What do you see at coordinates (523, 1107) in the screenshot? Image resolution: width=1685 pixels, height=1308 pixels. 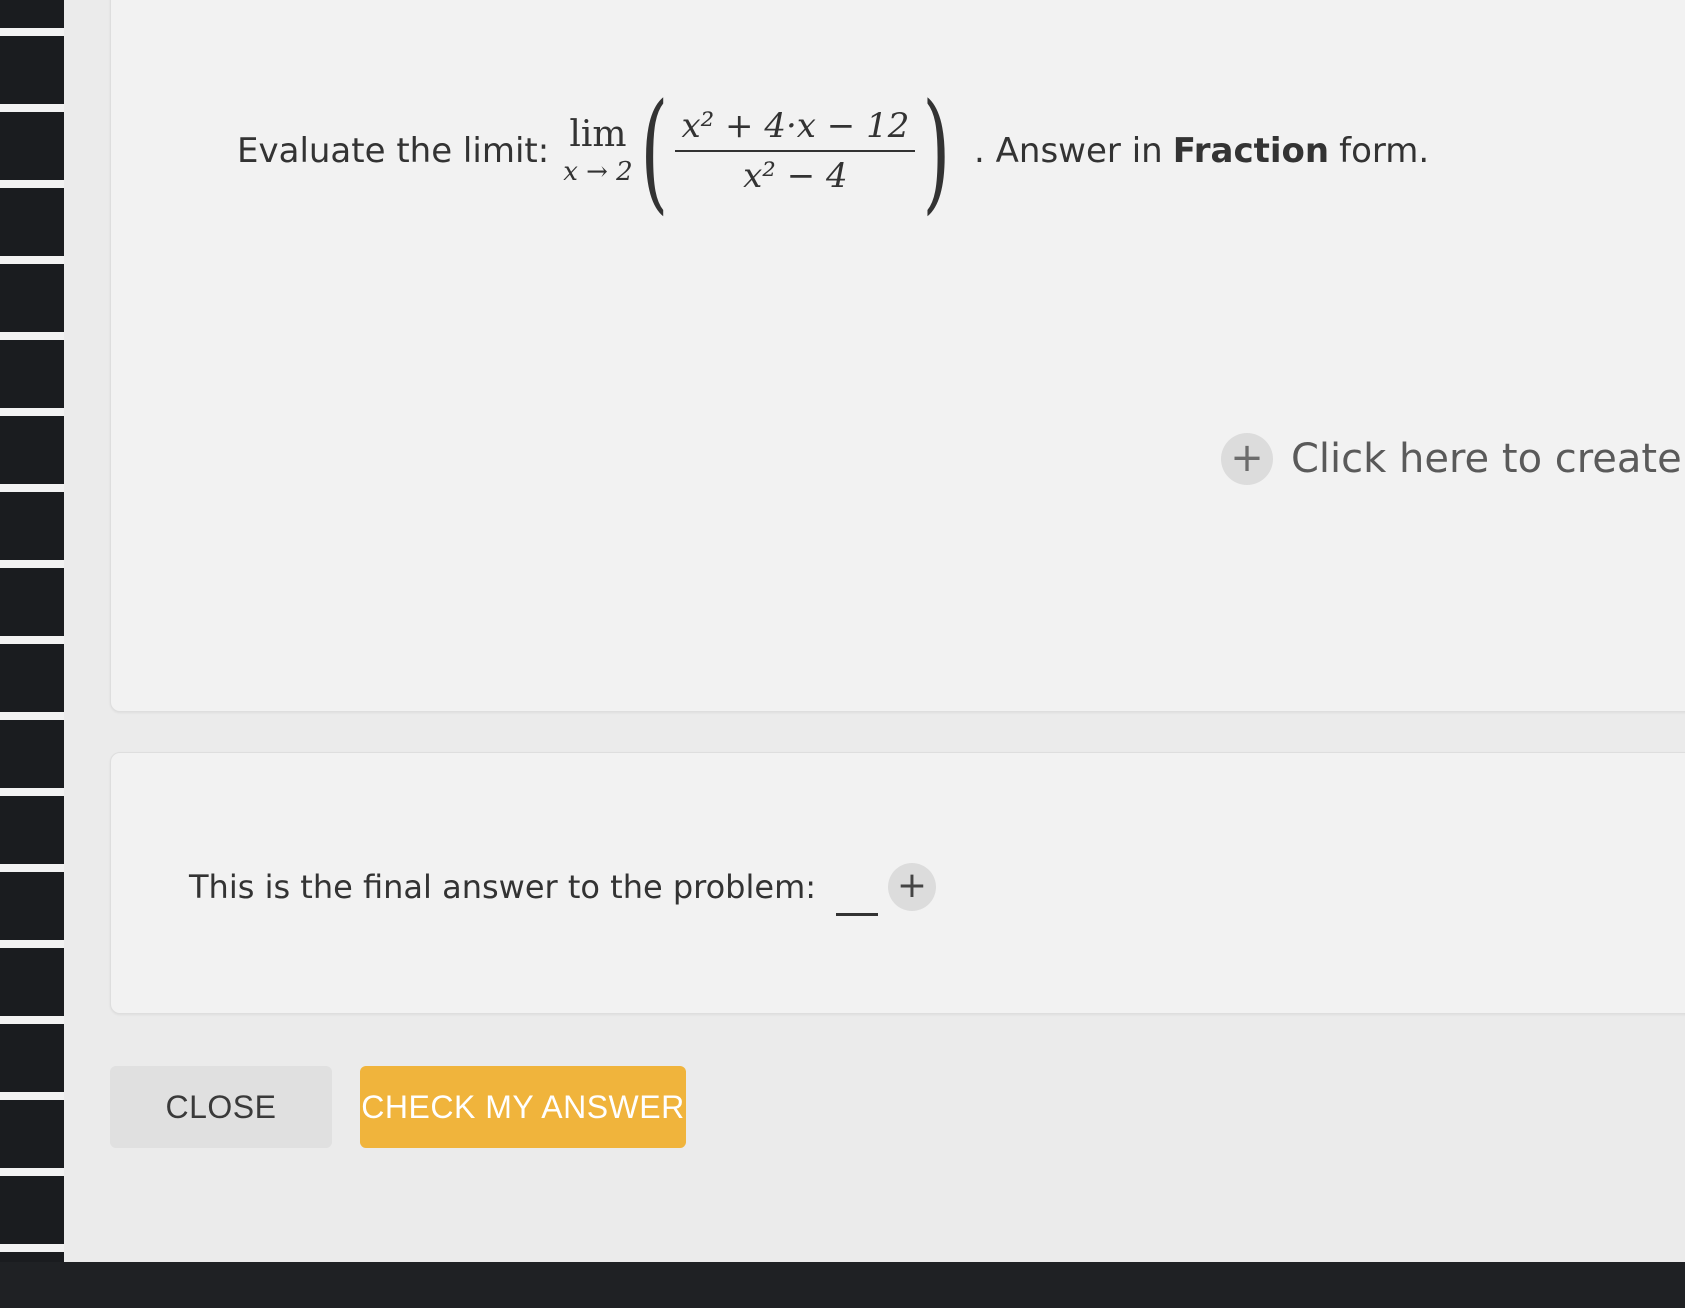 I see `check-answer-button: CHECK MY ANSWER` at bounding box center [523, 1107].